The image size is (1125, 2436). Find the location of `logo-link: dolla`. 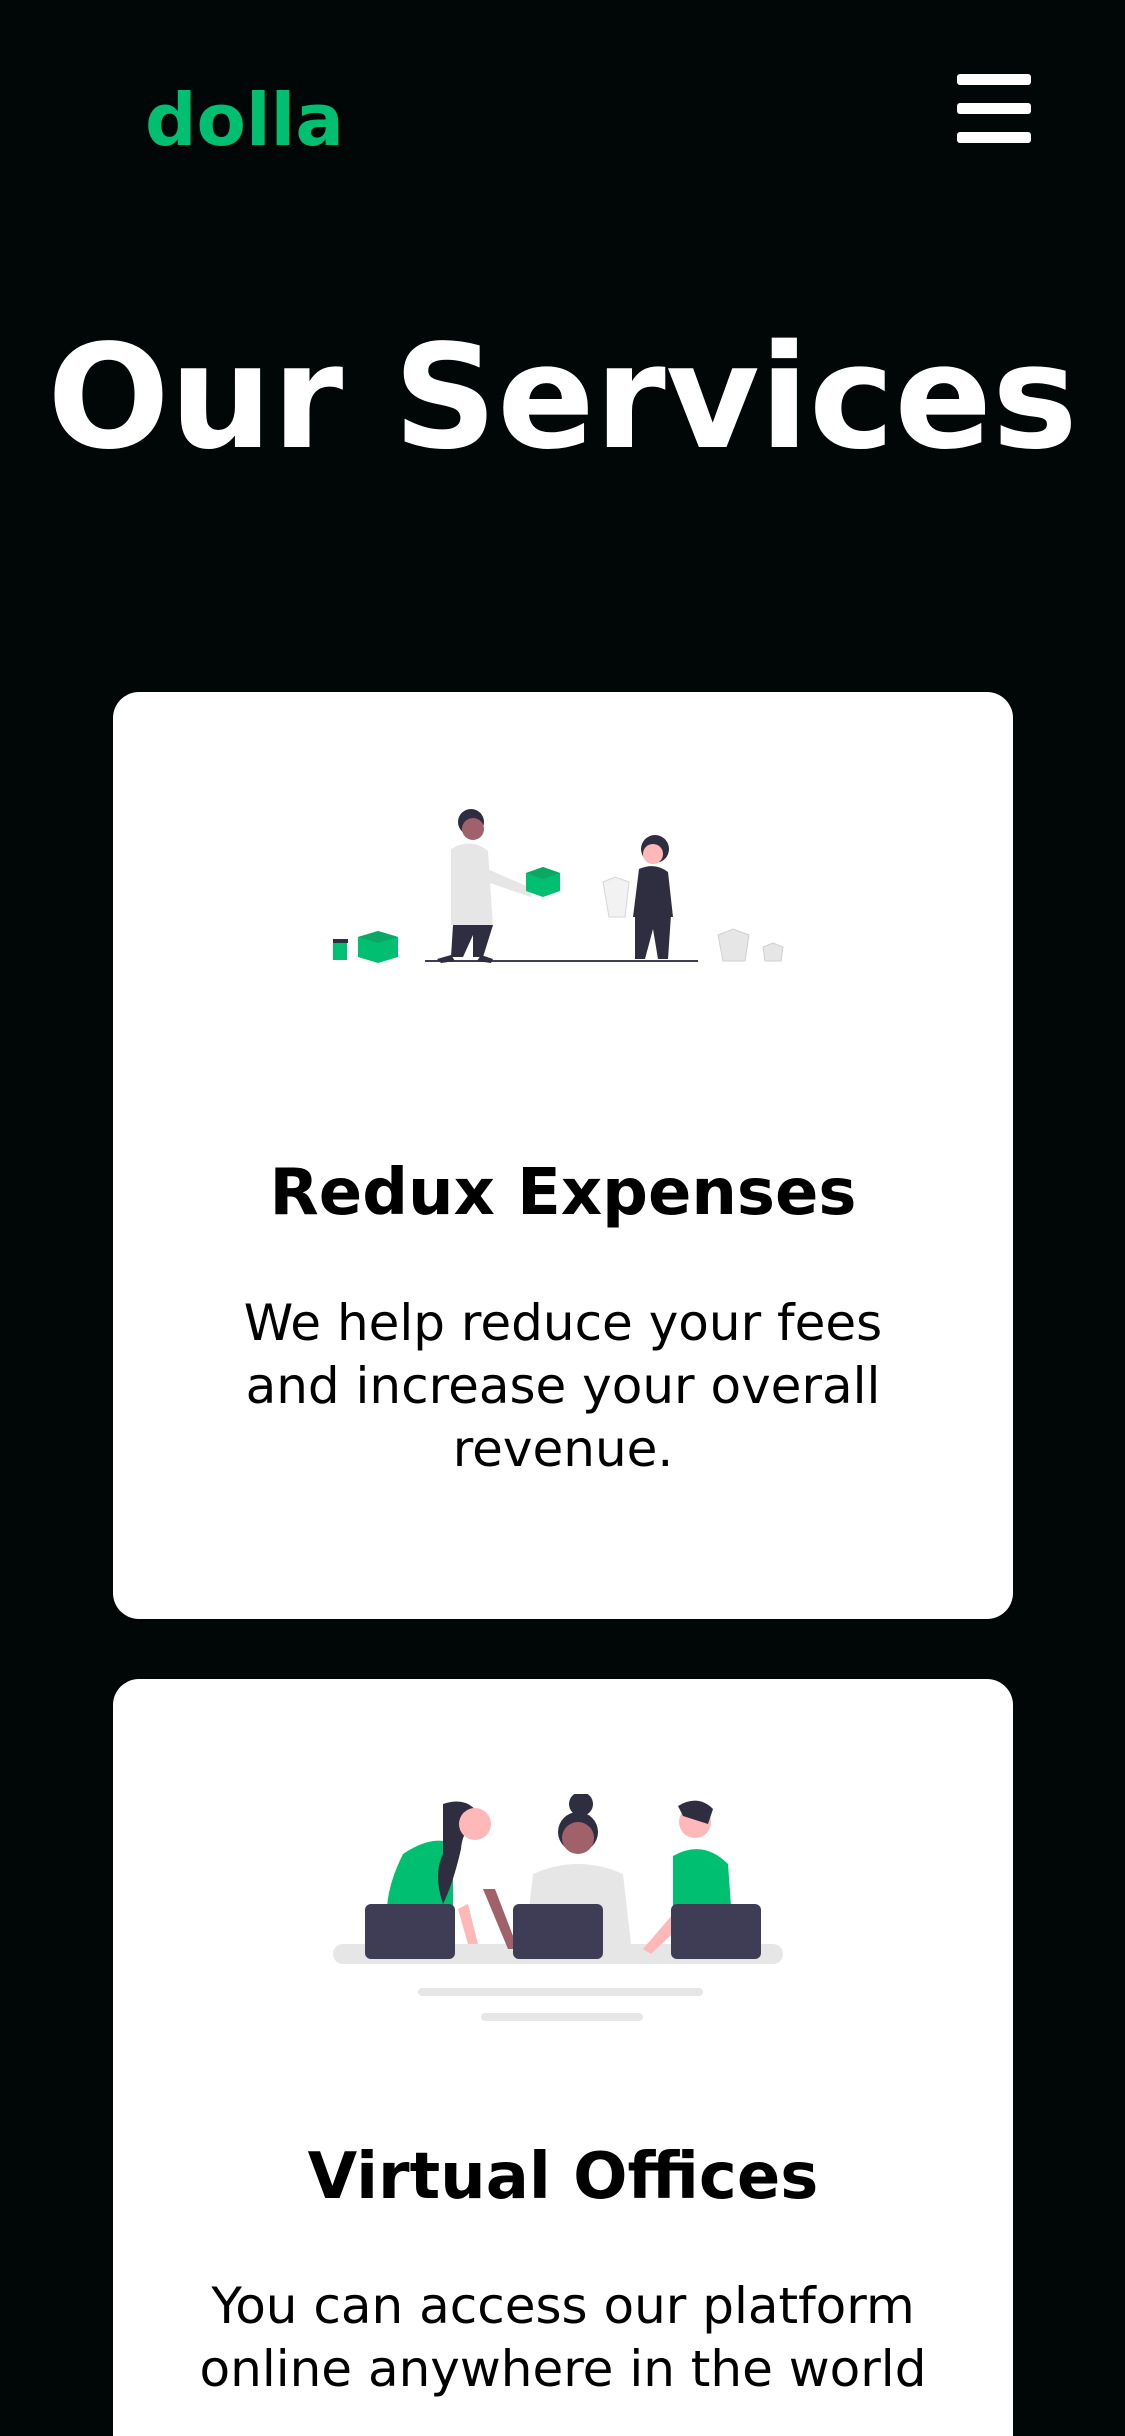

logo-link: dolla is located at coordinates (244, 120).